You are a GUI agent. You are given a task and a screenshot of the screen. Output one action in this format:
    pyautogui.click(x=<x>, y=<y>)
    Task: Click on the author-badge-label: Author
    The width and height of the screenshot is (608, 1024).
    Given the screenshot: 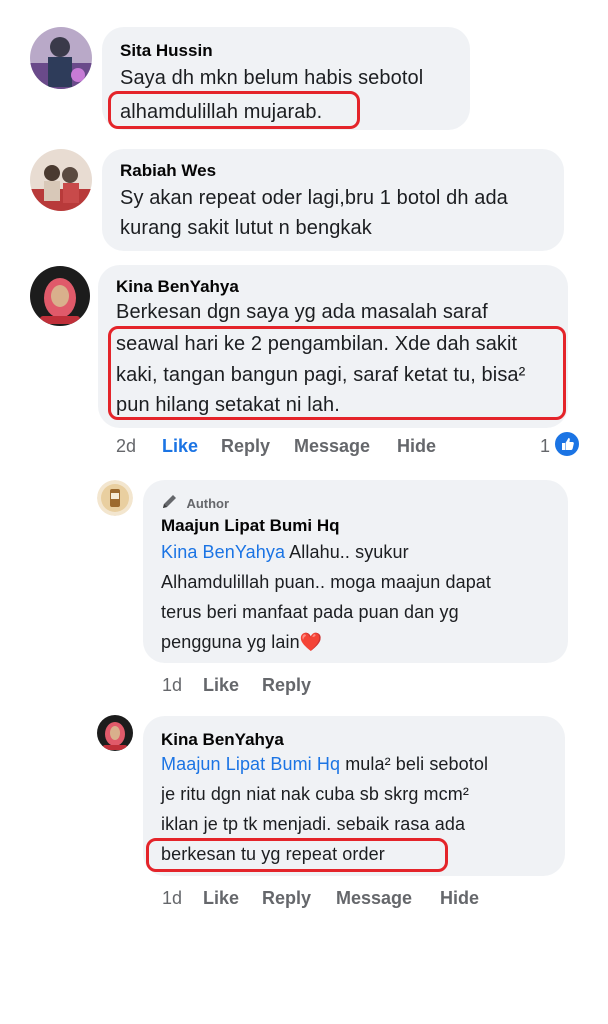 What is the action you would take?
    pyautogui.click(x=208, y=503)
    